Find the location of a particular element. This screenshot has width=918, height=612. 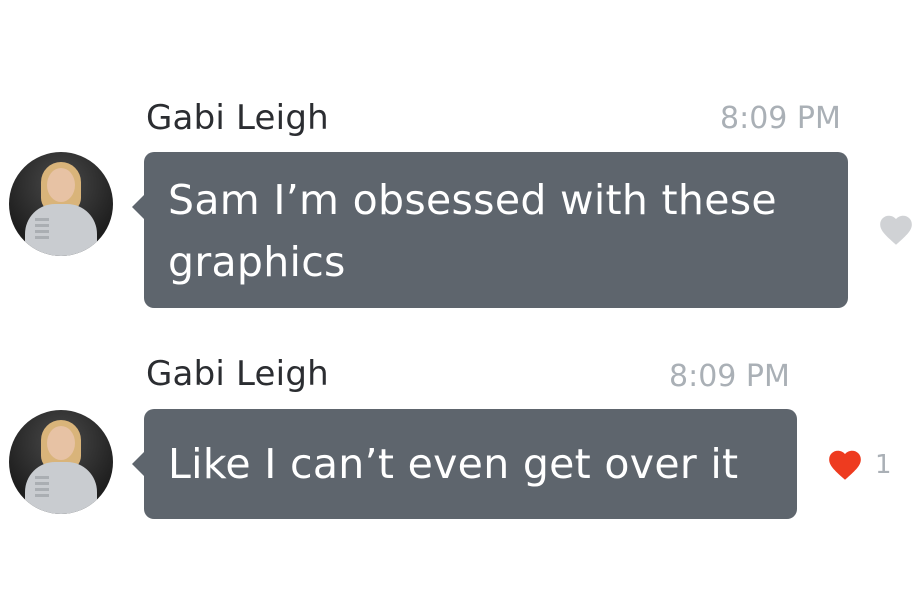

message-text: Sam I’m obsessed with these graphics is located at coordinates (472, 231).